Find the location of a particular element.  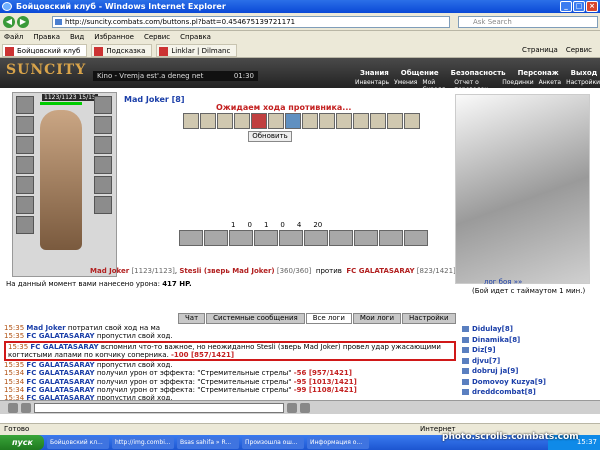

menu-item: Правка is located at coordinates (46, 37).